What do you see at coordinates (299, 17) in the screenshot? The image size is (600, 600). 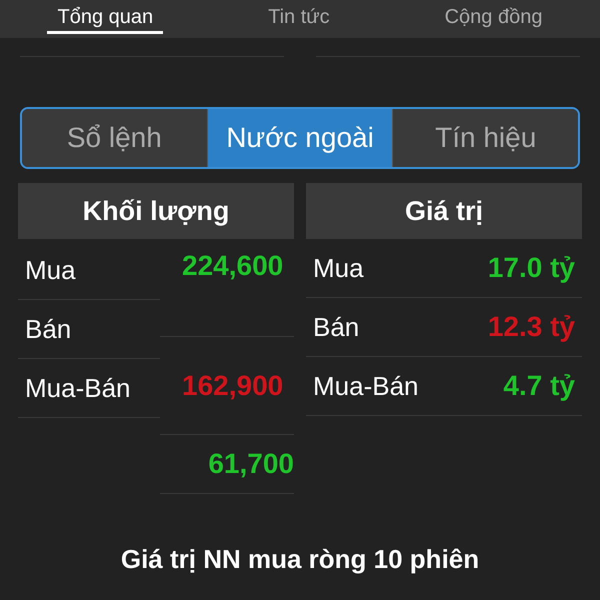 I see `tab: Tin tức` at bounding box center [299, 17].